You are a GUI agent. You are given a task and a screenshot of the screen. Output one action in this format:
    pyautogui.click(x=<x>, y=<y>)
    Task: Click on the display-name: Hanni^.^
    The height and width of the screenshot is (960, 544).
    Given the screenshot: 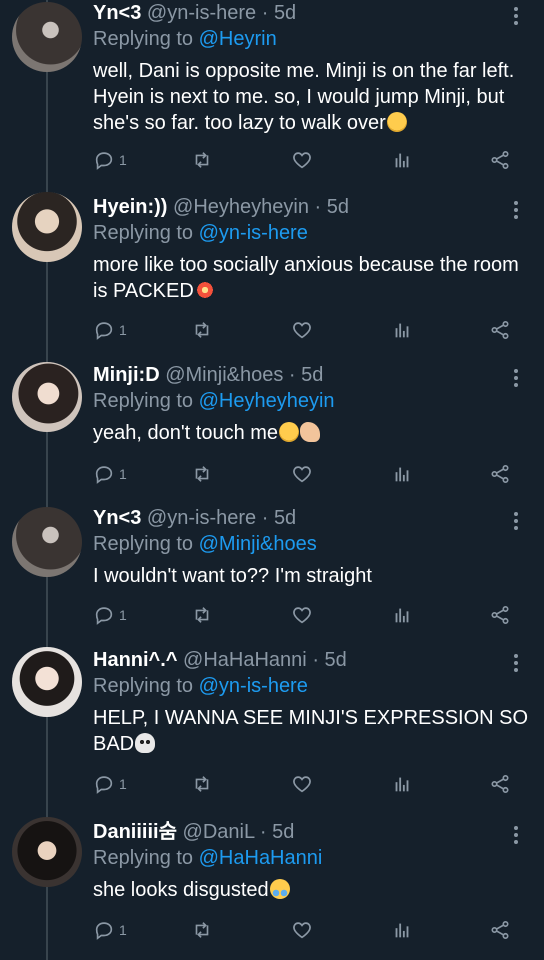 What is the action you would take?
    pyautogui.click(x=135, y=660)
    